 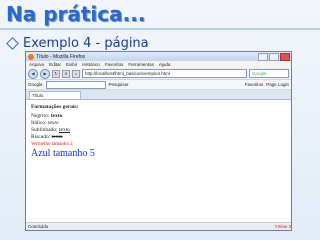 I want to click on search-input: Google, so click(x=269, y=73).